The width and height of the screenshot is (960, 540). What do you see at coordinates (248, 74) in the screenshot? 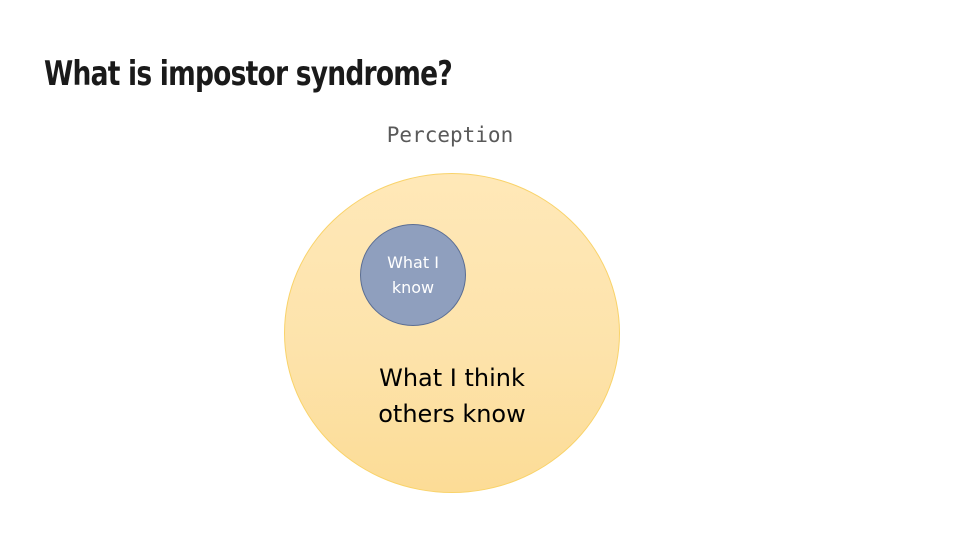
I see `slide-title: What is impostor syndrome?` at bounding box center [248, 74].